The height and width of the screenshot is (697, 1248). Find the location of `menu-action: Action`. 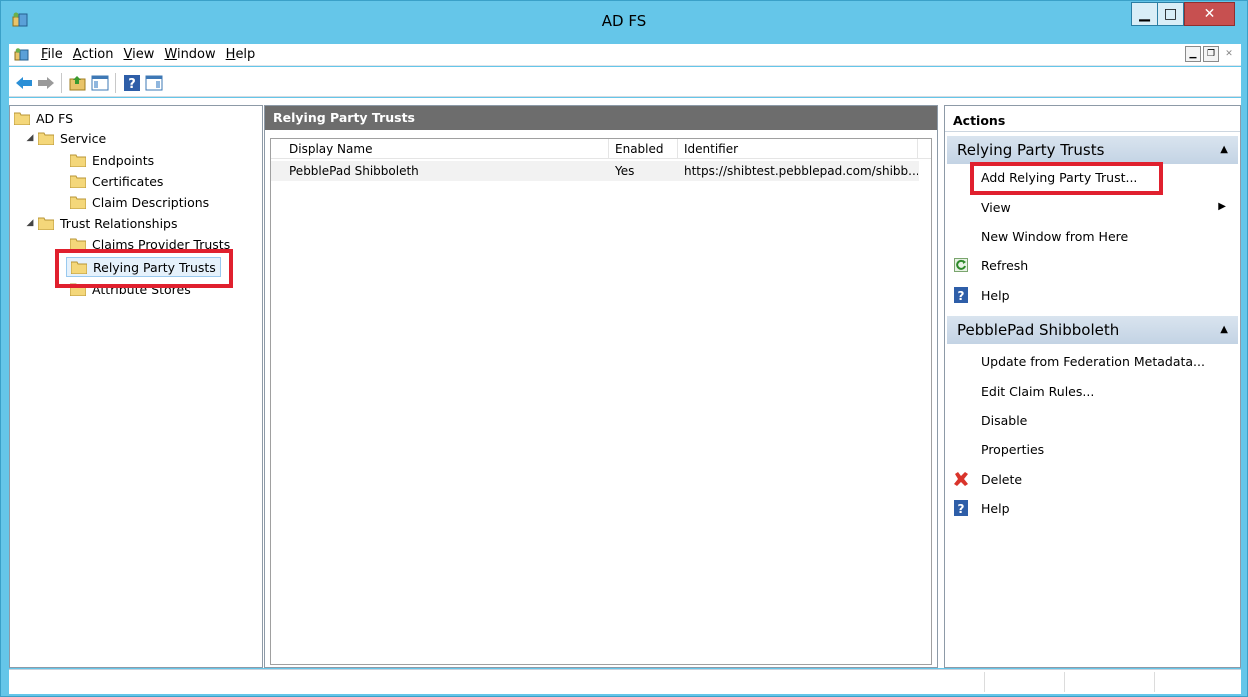

menu-action: Action is located at coordinates (93, 54).